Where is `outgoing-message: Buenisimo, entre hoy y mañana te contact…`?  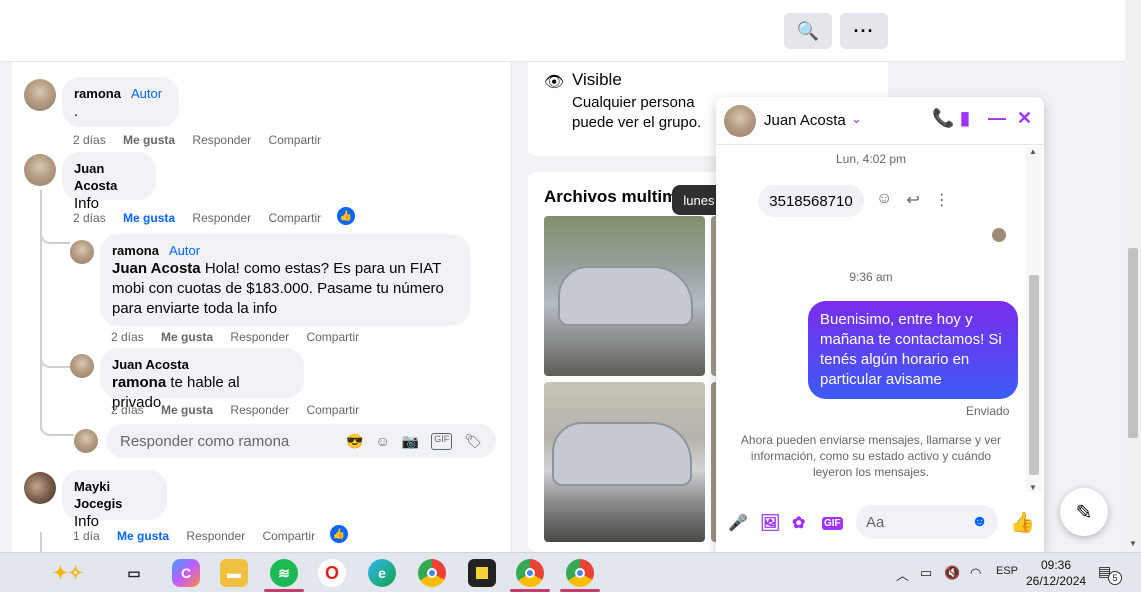
outgoing-message: Buenisimo, entre hoy y mañana te contact… is located at coordinates (913, 350).